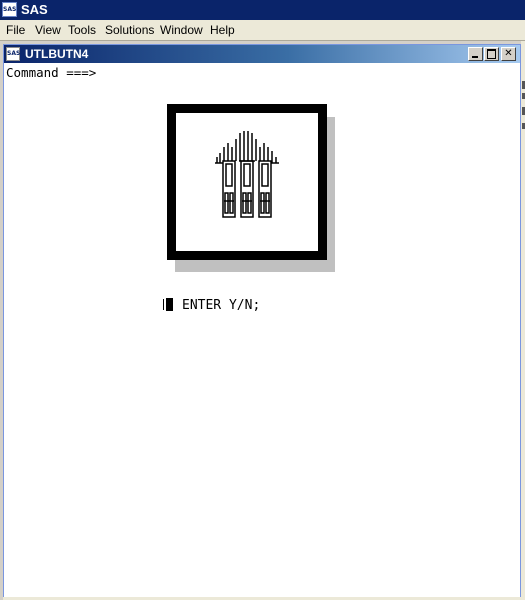 The width and height of the screenshot is (525, 600). What do you see at coordinates (262, 54) in the screenshot?
I see `child-title-bar: SAS UTLBUTN4 ✕` at bounding box center [262, 54].